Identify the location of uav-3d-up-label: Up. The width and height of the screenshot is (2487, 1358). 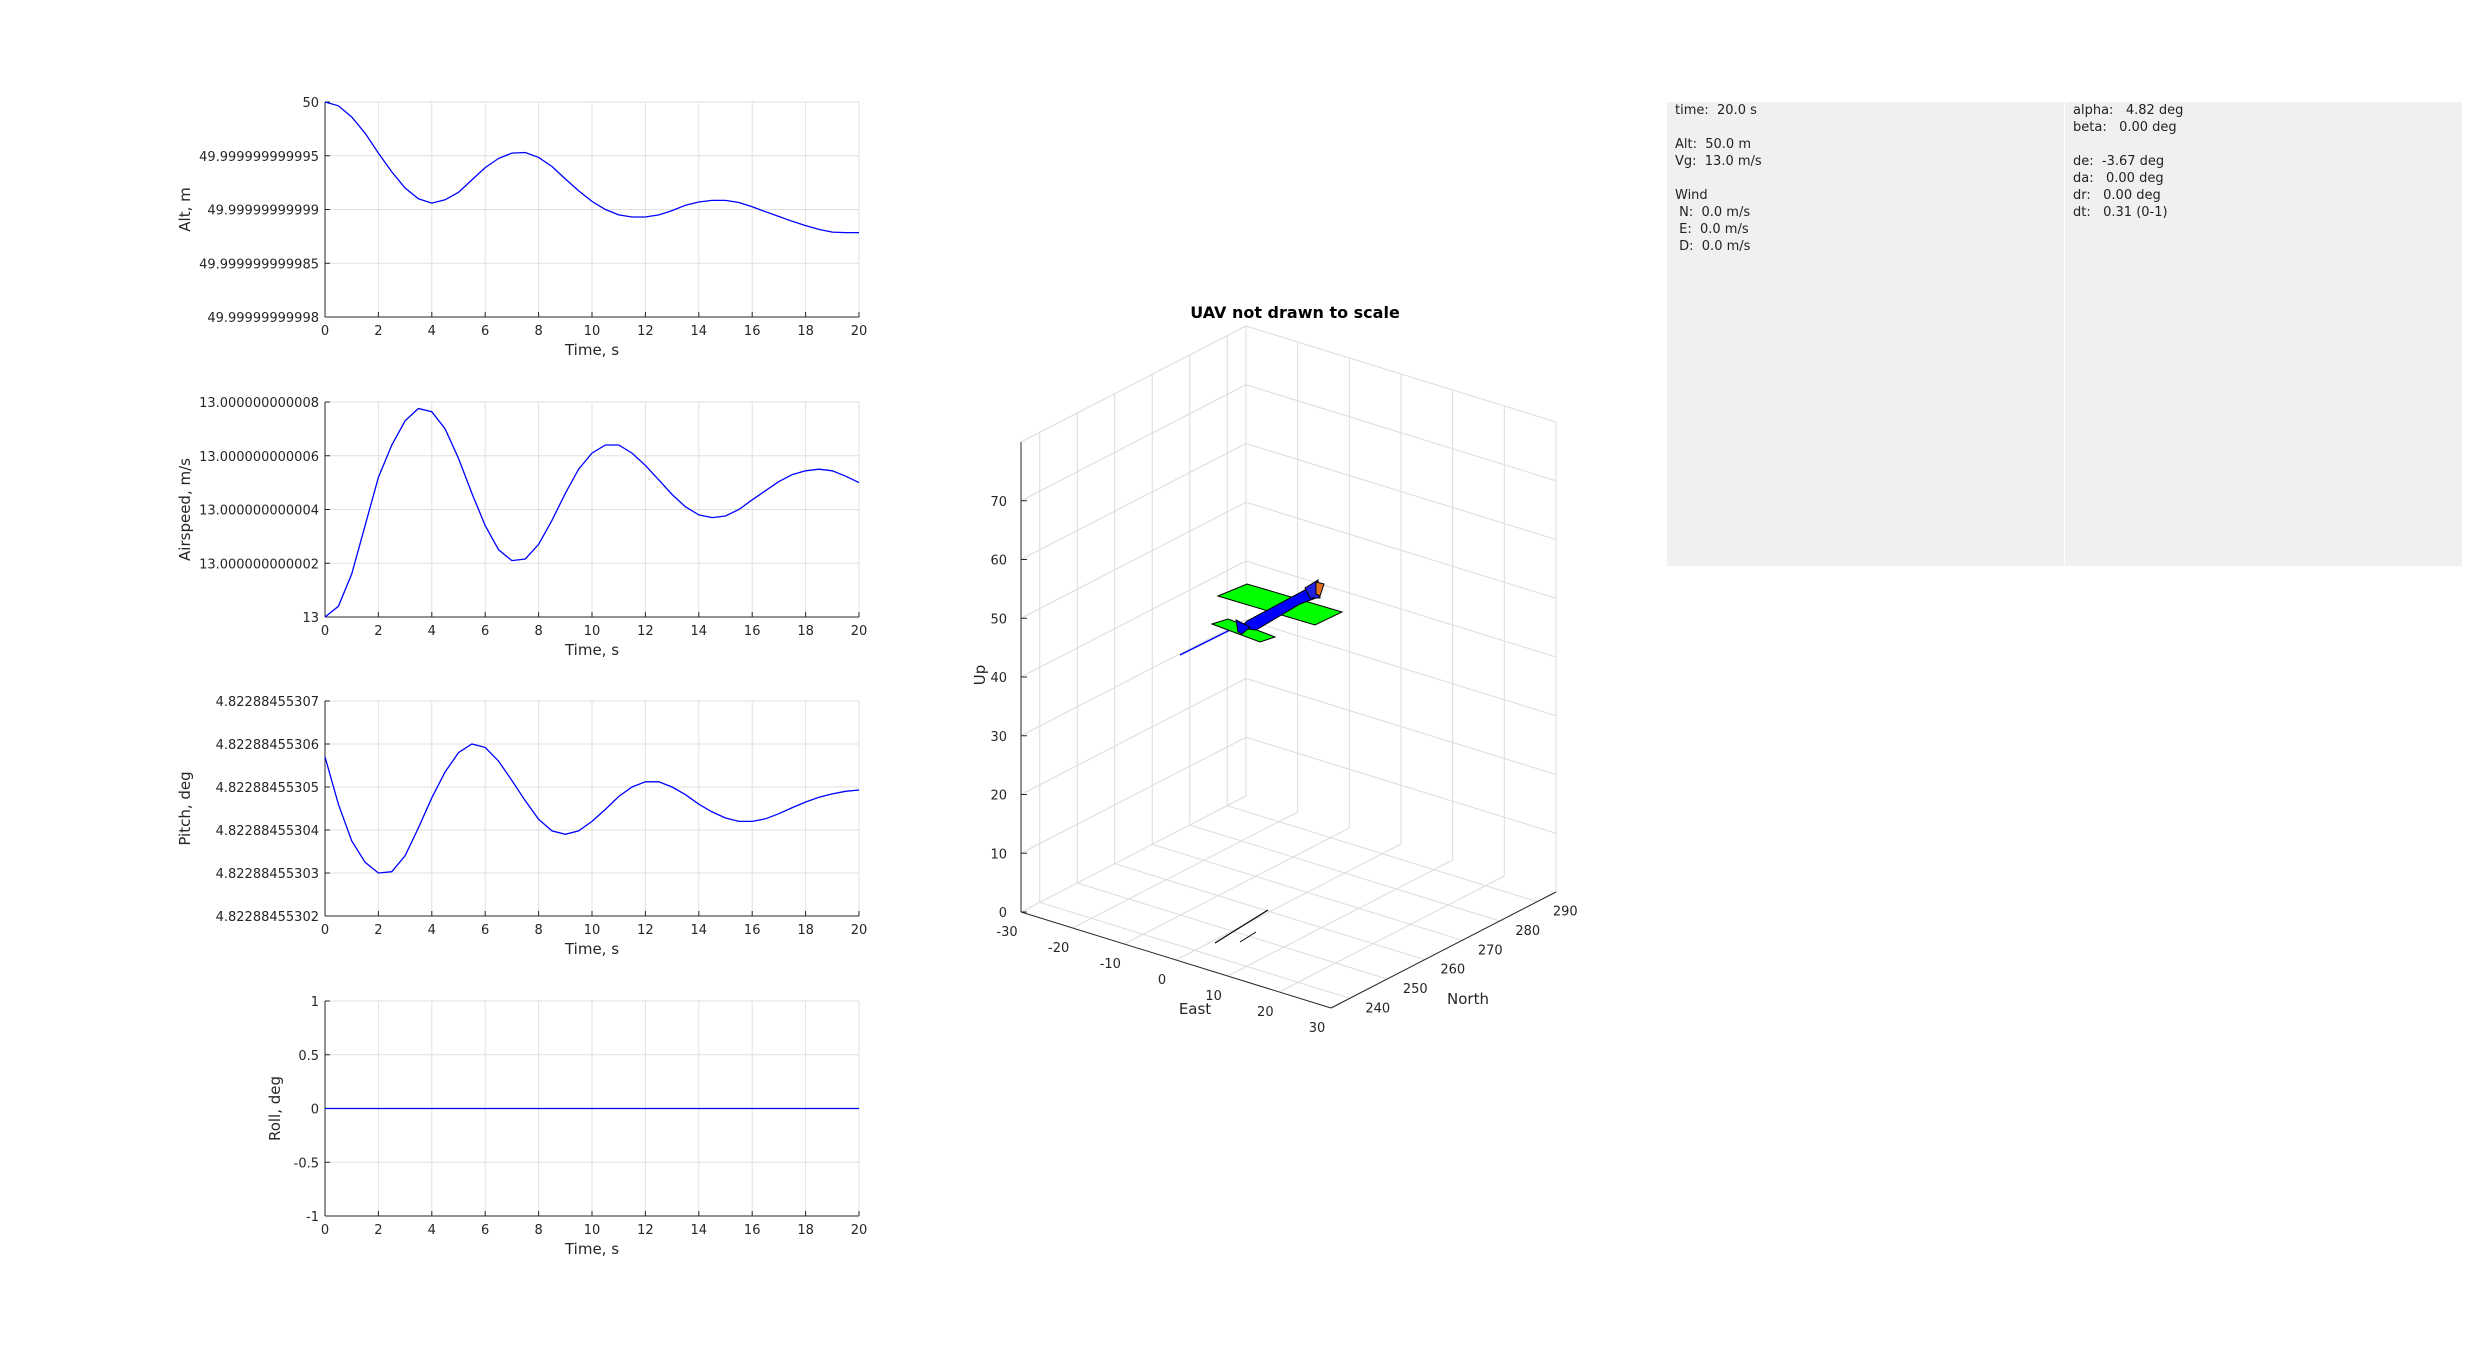
(980, 675).